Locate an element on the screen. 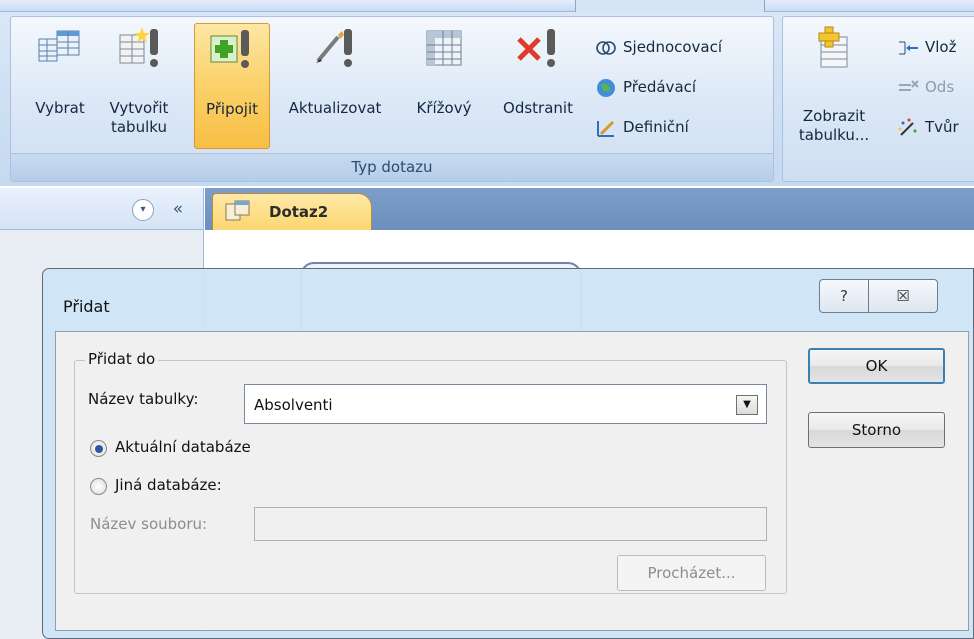 This screenshot has height=639, width=974. make-table-label-line1: Vytvořit is located at coordinates (139, 108).